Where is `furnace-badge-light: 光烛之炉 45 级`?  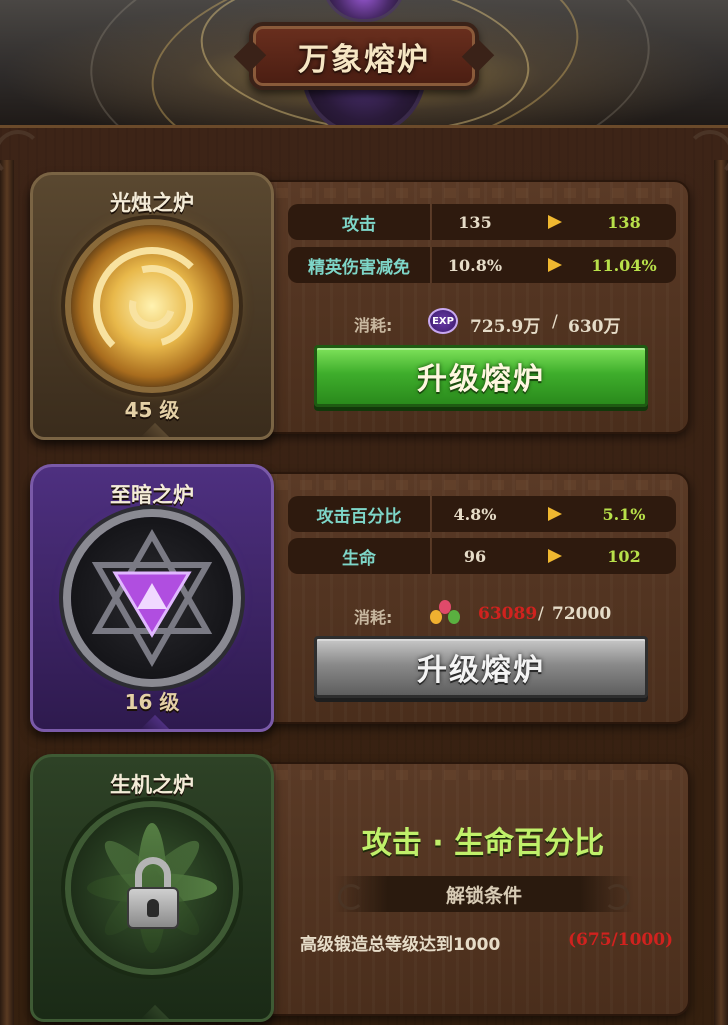 furnace-badge-light: 光烛之炉 45 级 is located at coordinates (152, 306).